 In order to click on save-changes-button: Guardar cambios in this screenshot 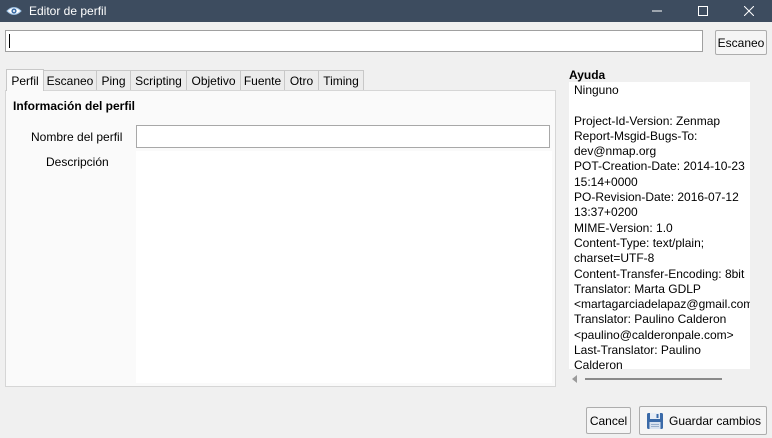, I will do `click(703, 420)`.